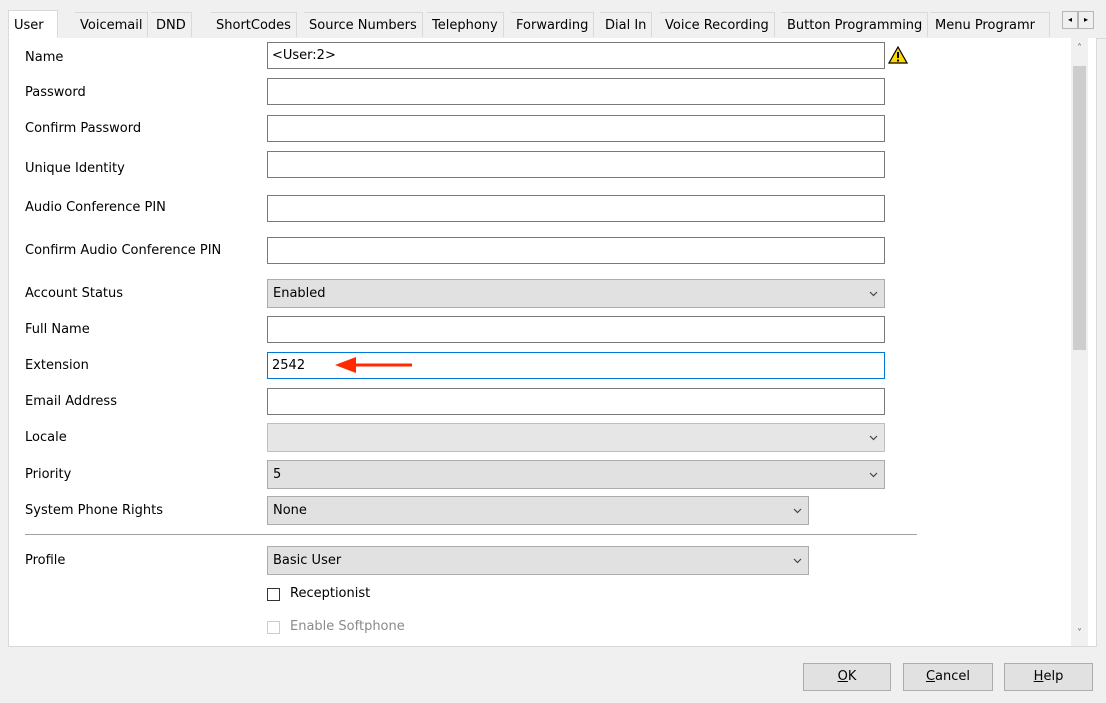  What do you see at coordinates (855, 24) in the screenshot?
I see `tab-button-programming: Button Programming` at bounding box center [855, 24].